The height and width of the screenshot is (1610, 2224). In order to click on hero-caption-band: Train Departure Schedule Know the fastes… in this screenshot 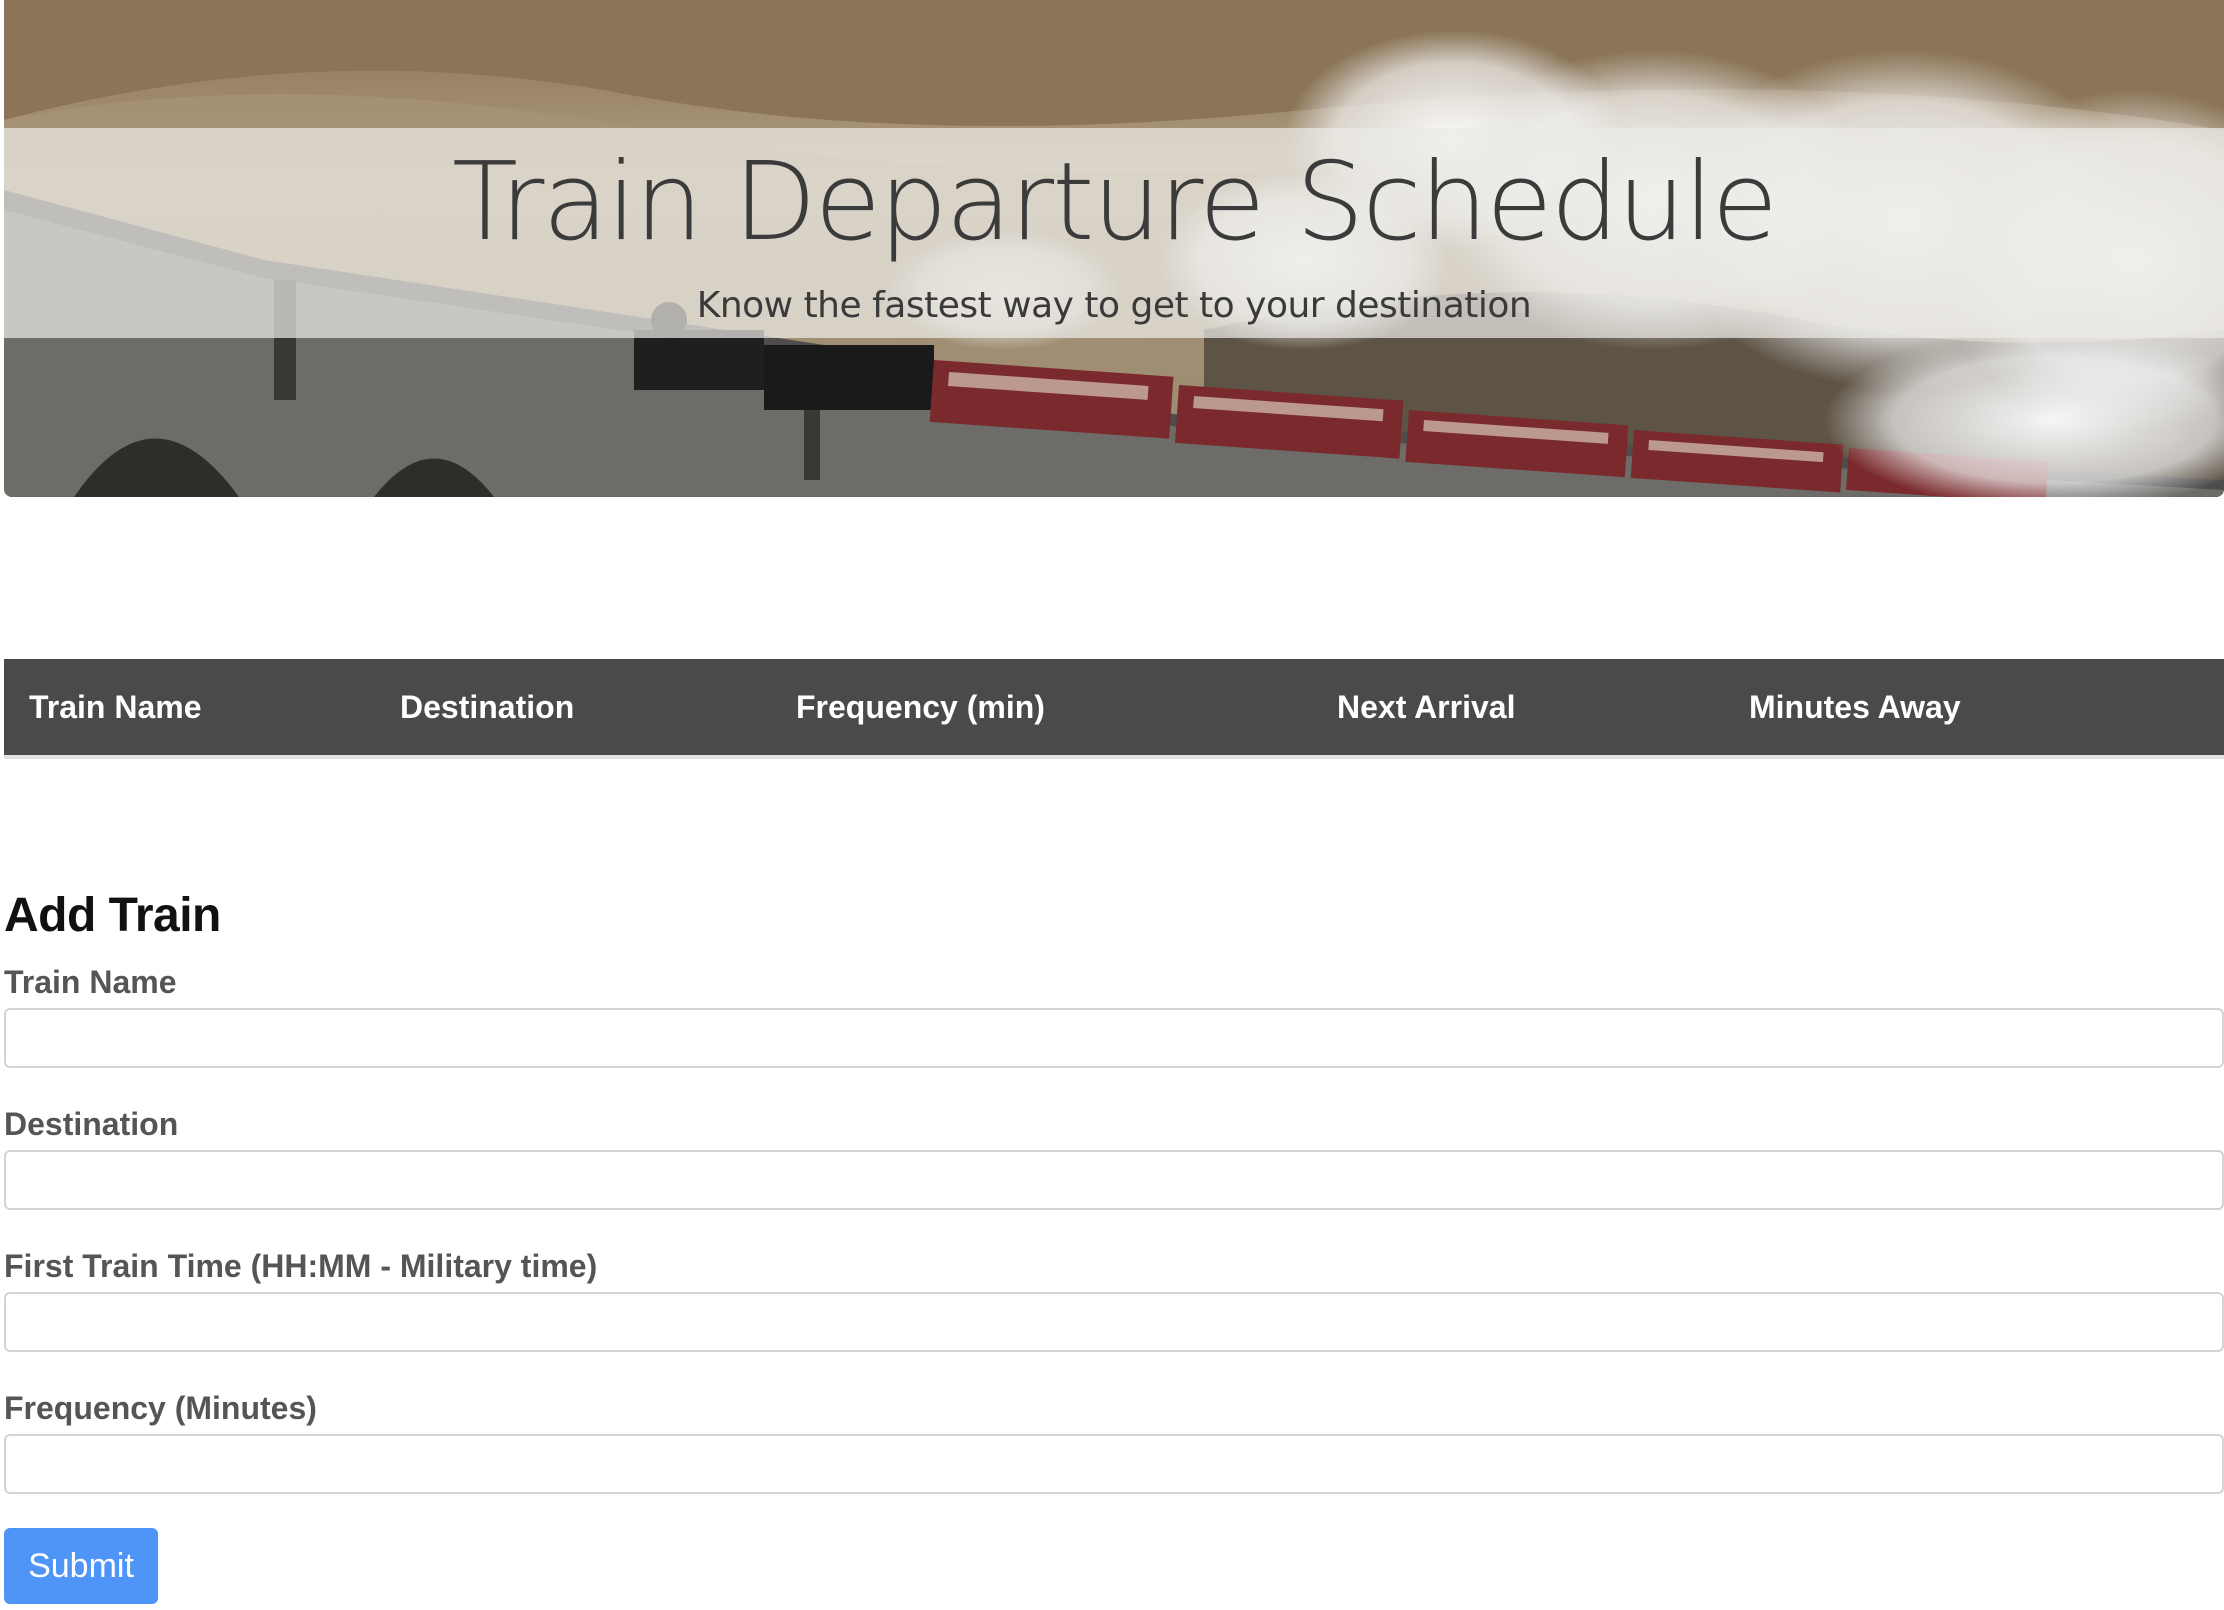, I will do `click(1114, 233)`.